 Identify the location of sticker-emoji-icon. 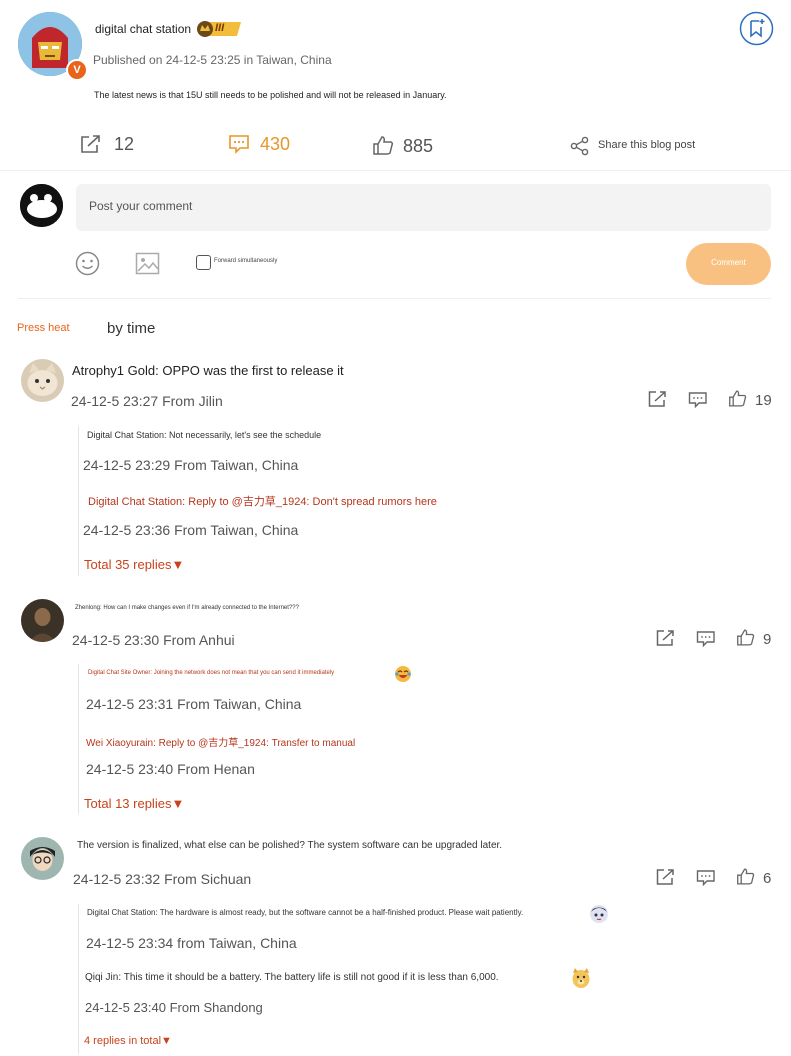
(599, 914).